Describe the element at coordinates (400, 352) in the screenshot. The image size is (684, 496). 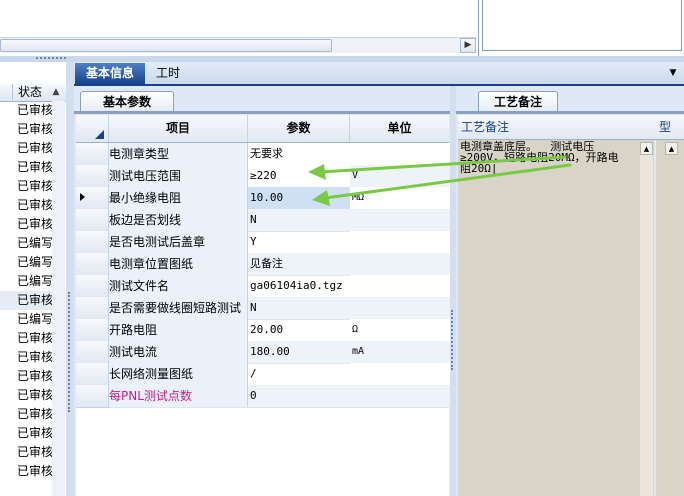
I see `cell-unit: mA` at that location.